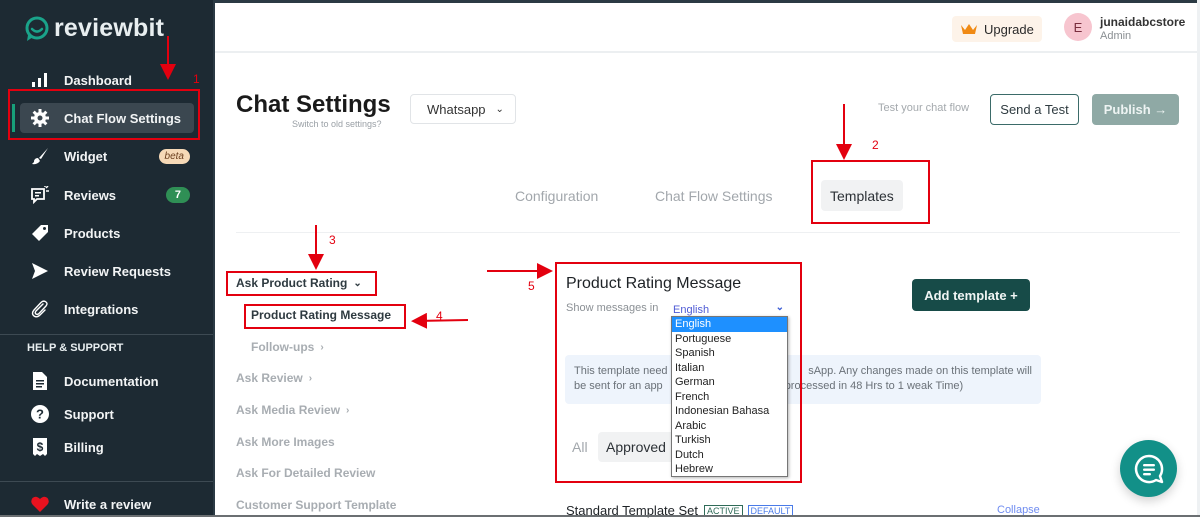 The width and height of the screenshot is (1200, 519). I want to click on sidebar-item-label: Documentation, so click(111, 381).